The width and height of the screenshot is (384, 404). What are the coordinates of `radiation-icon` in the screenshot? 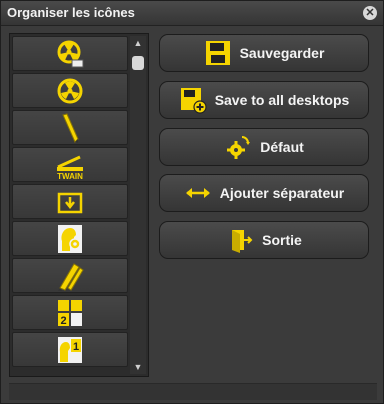 It's located at (70, 90).